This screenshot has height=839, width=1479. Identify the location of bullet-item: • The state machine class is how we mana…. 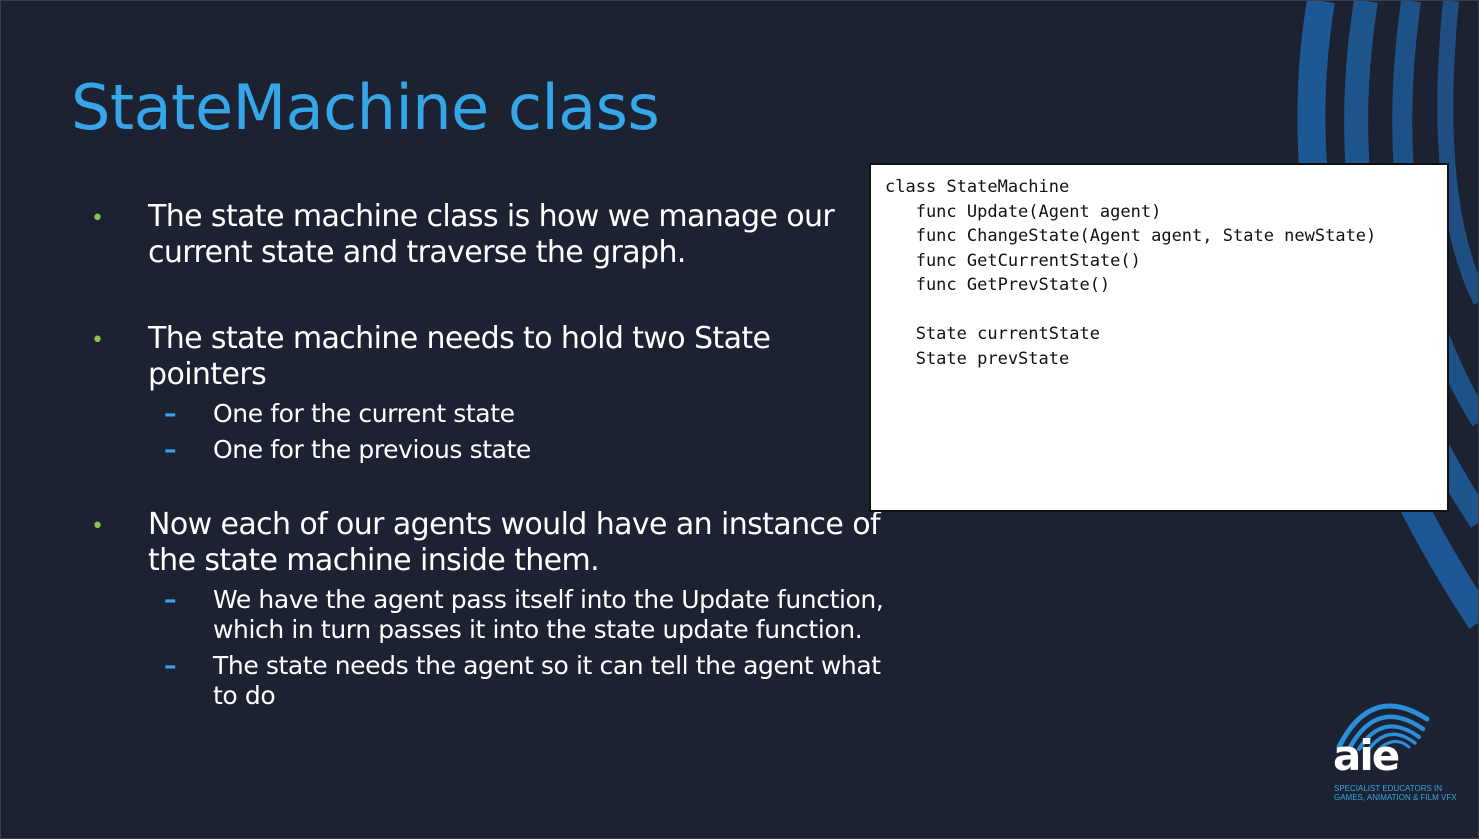
(491, 235).